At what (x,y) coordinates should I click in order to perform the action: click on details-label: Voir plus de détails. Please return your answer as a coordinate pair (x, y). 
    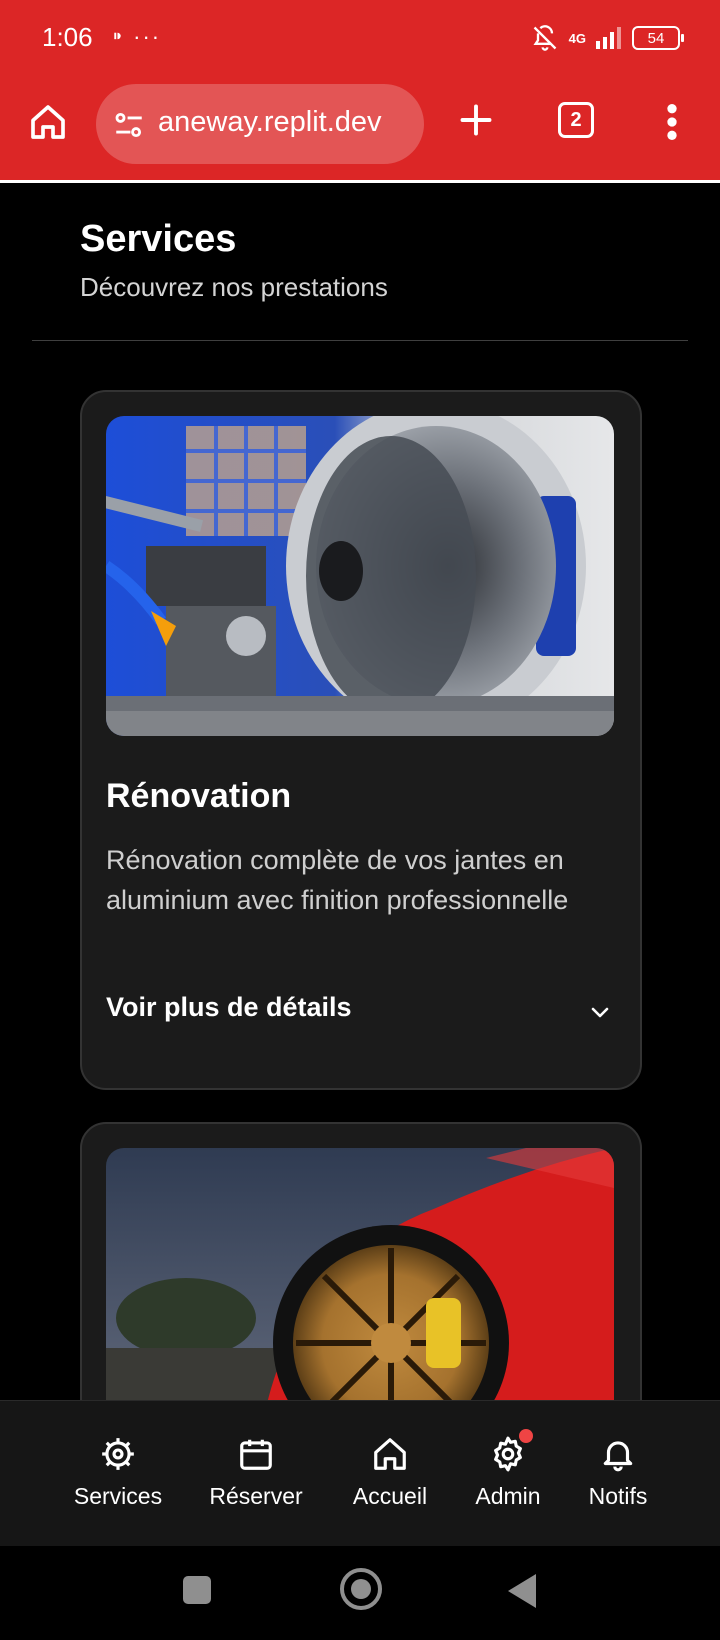
    Looking at the image, I should click on (229, 1007).